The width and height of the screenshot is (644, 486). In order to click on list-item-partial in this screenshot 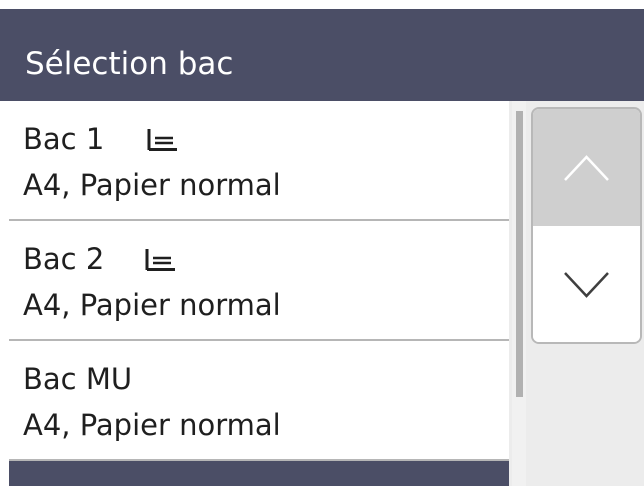, I will do `click(259, 473)`.